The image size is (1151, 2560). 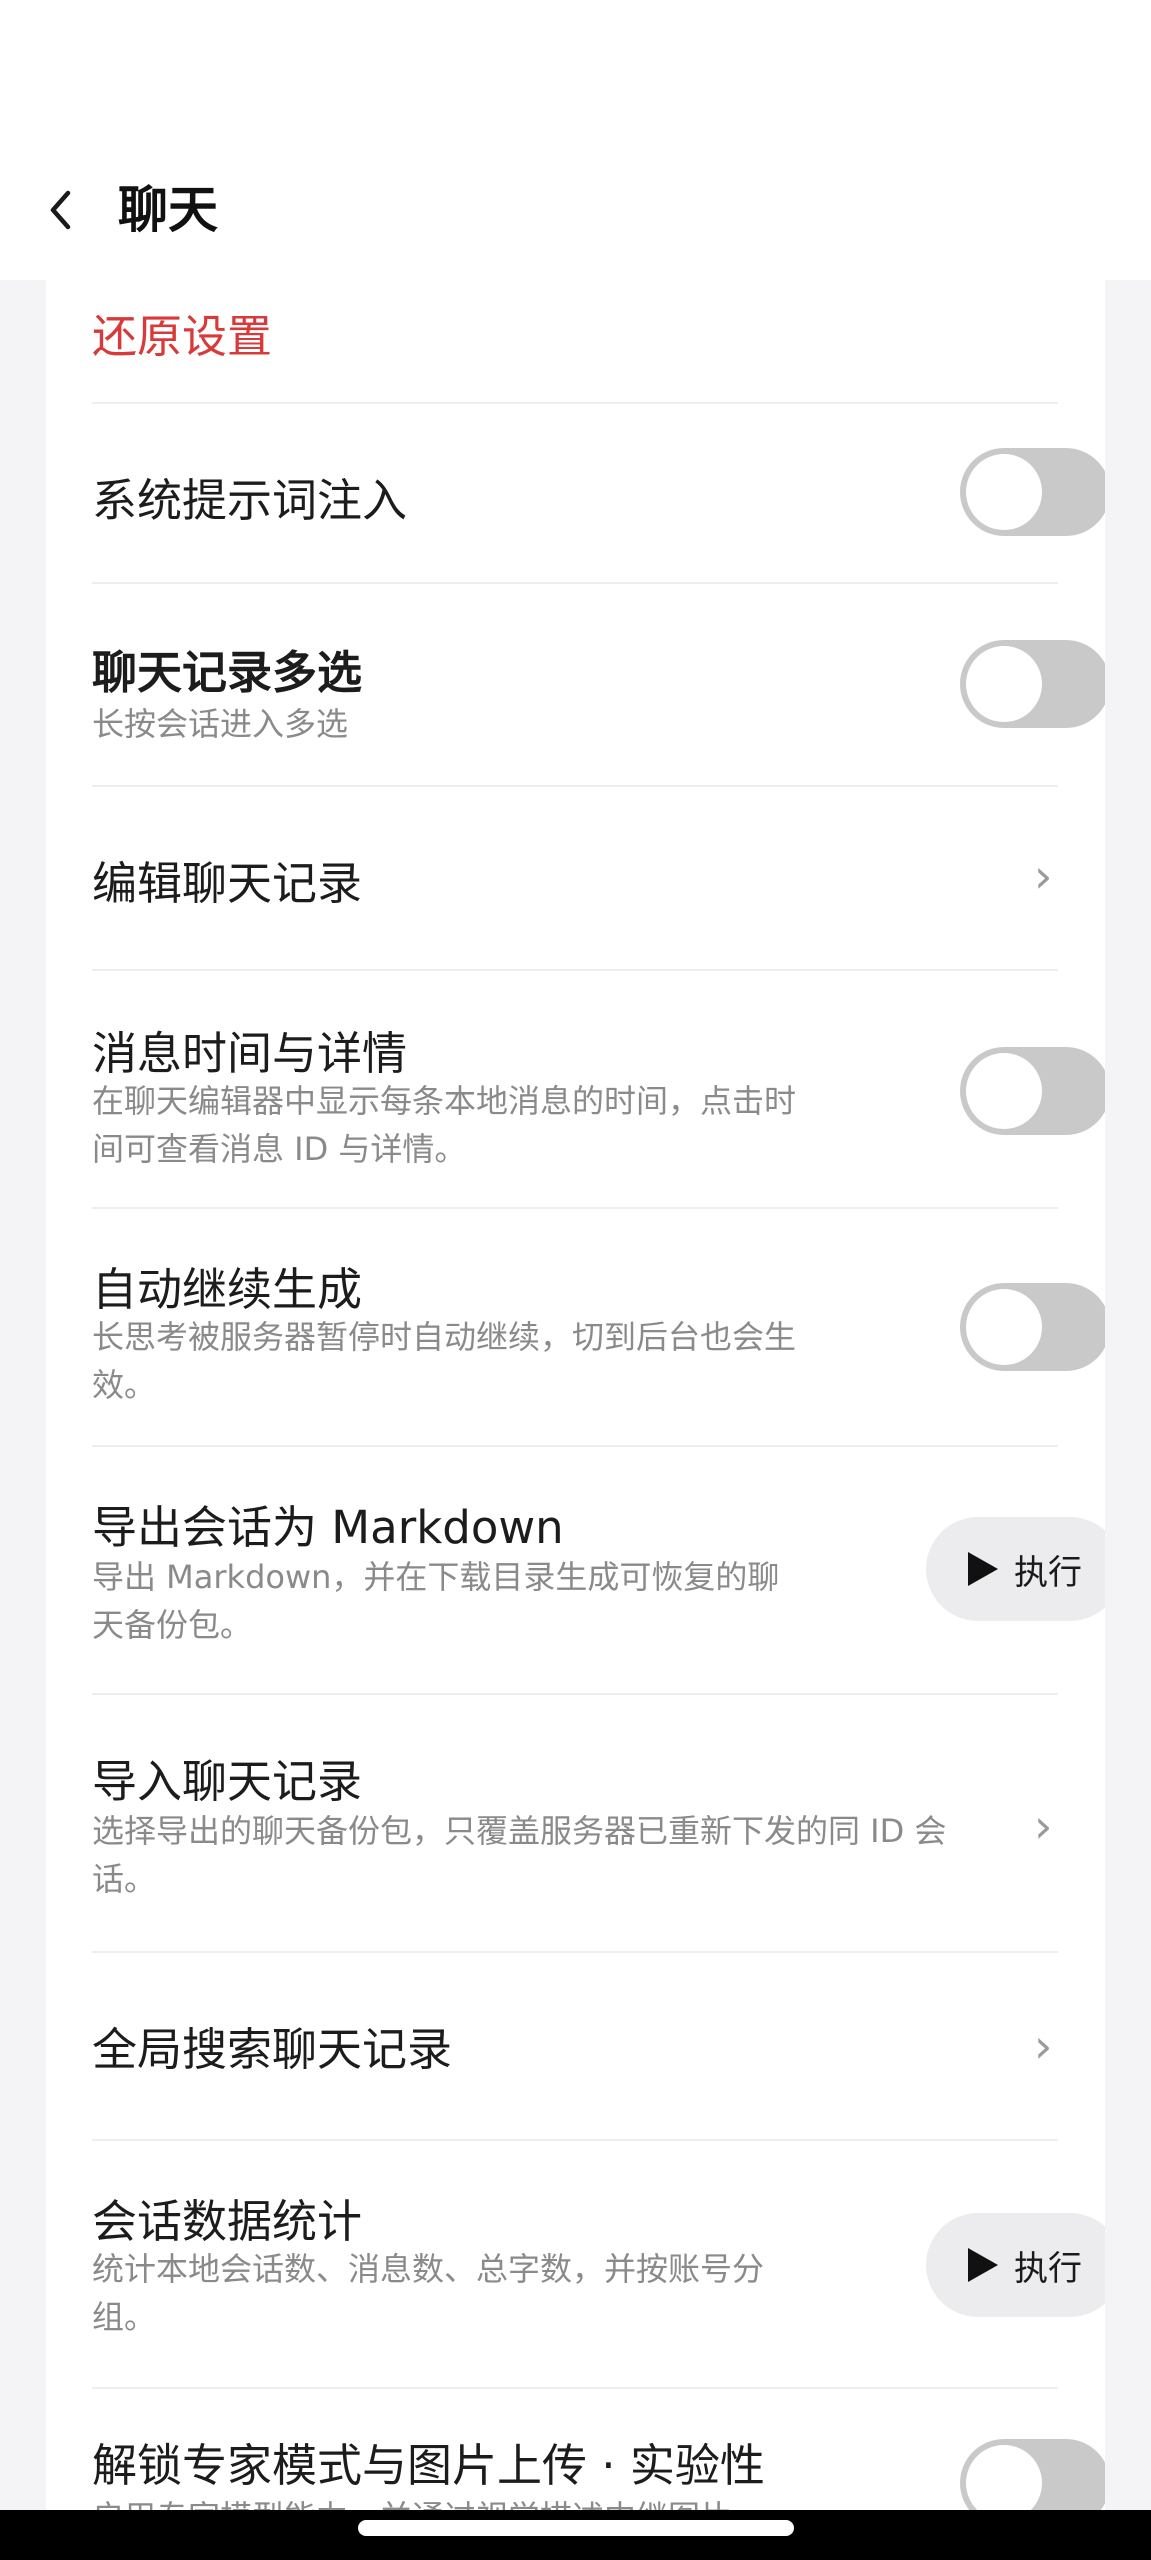 I want to click on session-stats-run-button: 执行, so click(x=1015, y=2265).